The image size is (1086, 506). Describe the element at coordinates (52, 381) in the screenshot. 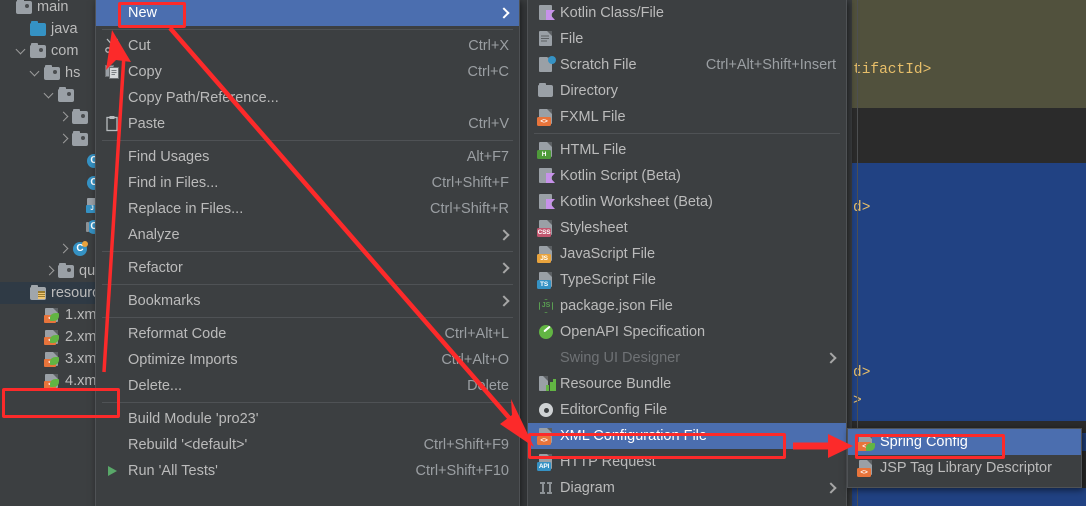

I see `xml-file-icon: <` at that location.